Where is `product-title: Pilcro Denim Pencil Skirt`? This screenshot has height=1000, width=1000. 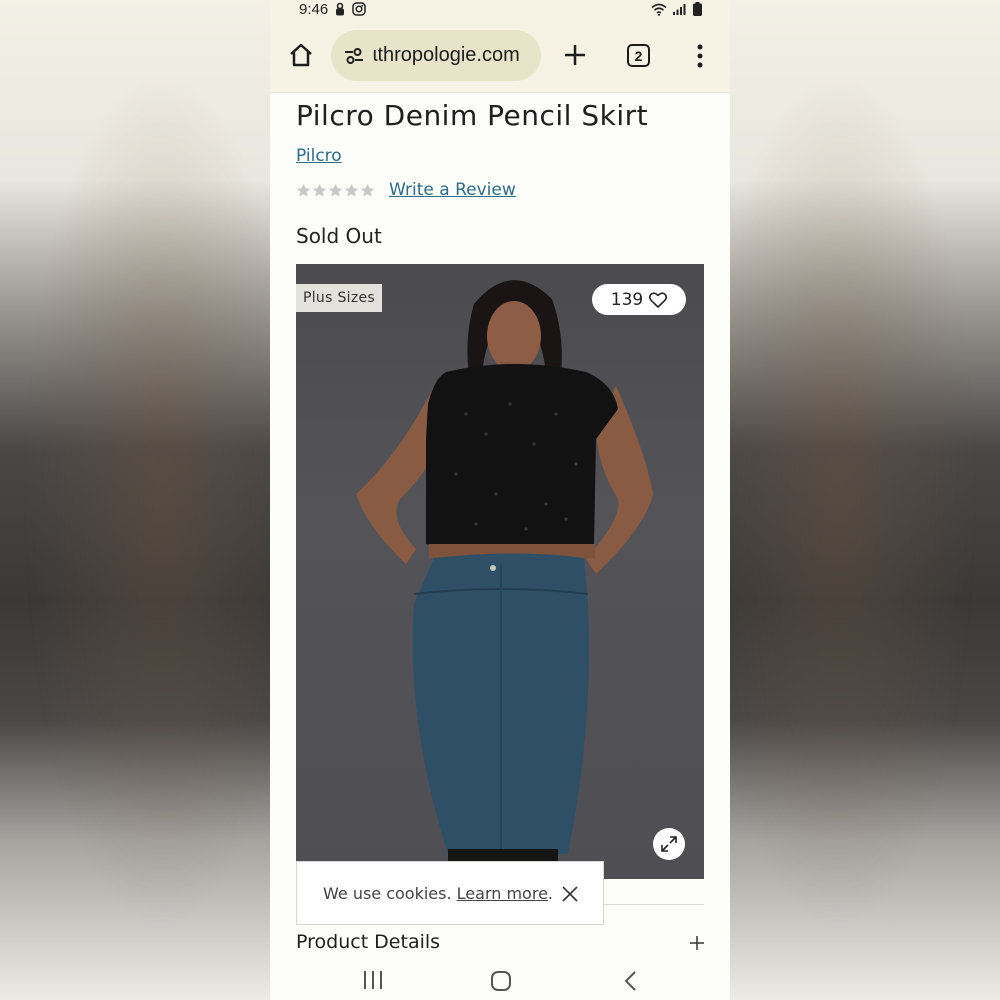 product-title: Pilcro Denim Pencil Skirt is located at coordinates (472, 115).